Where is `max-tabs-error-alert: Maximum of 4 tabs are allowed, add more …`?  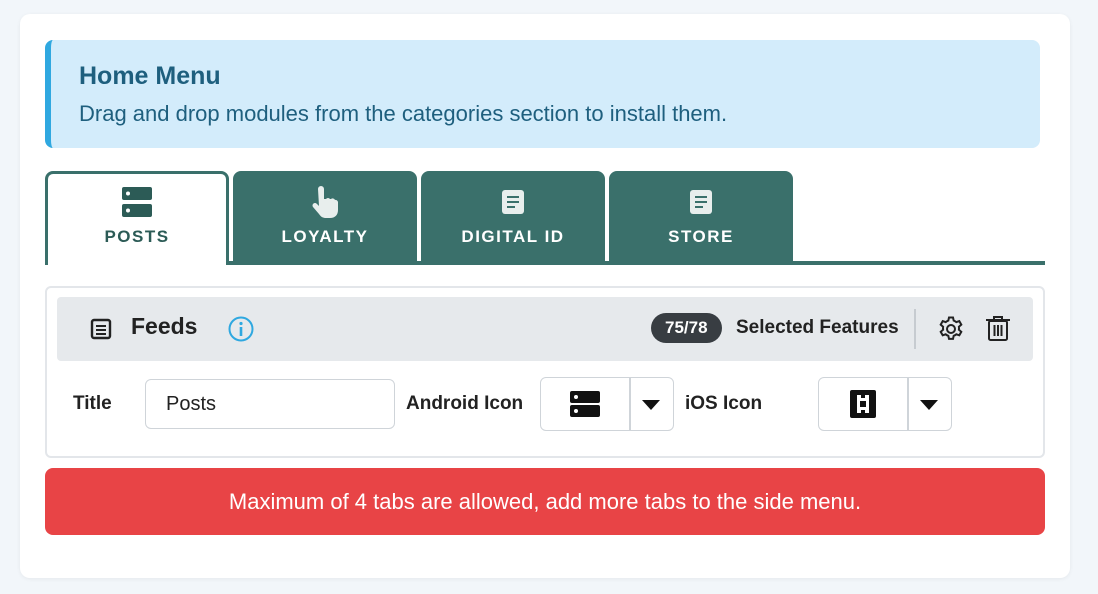 max-tabs-error-alert: Maximum of 4 tabs are allowed, add more … is located at coordinates (545, 501).